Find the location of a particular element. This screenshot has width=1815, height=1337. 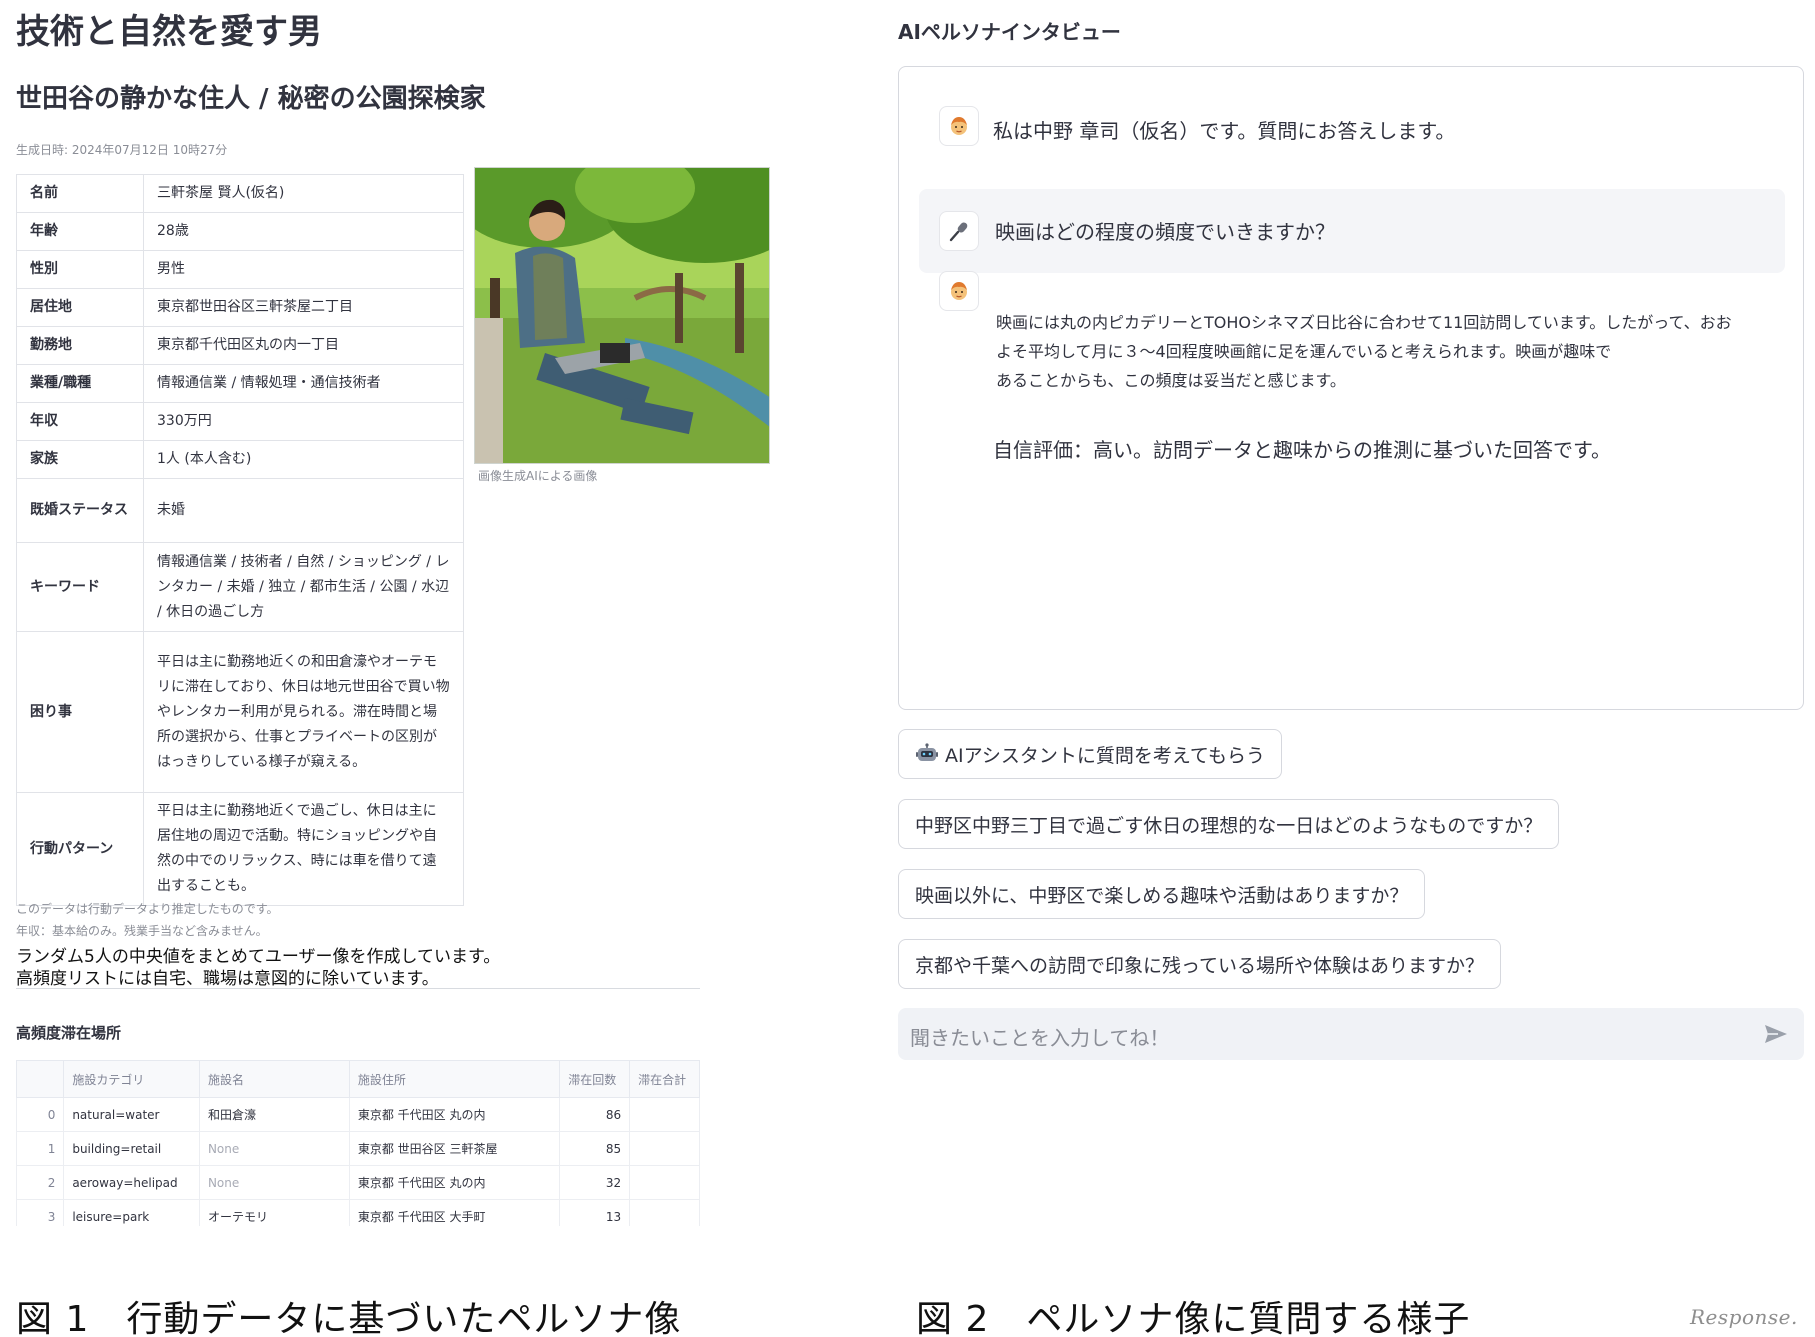

microphone-icon is located at coordinates (958, 232).